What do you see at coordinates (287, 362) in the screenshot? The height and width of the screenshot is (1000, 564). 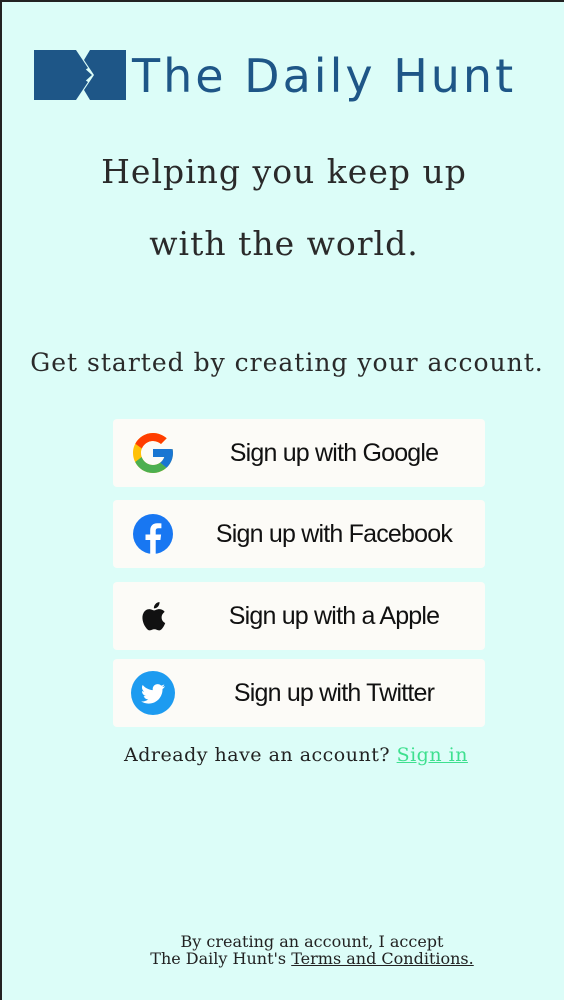 I see `get-started-text: Get started by creating your account.` at bounding box center [287, 362].